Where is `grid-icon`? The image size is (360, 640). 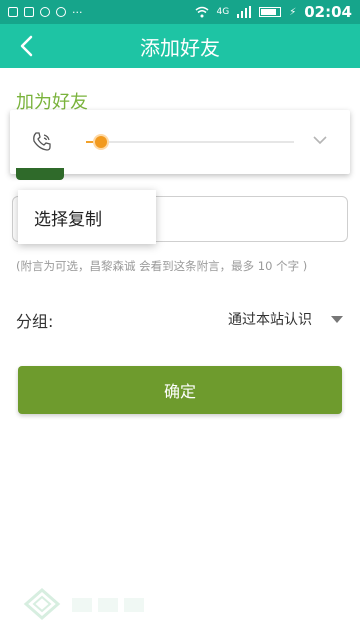
grid-icon is located at coordinates (29, 12).